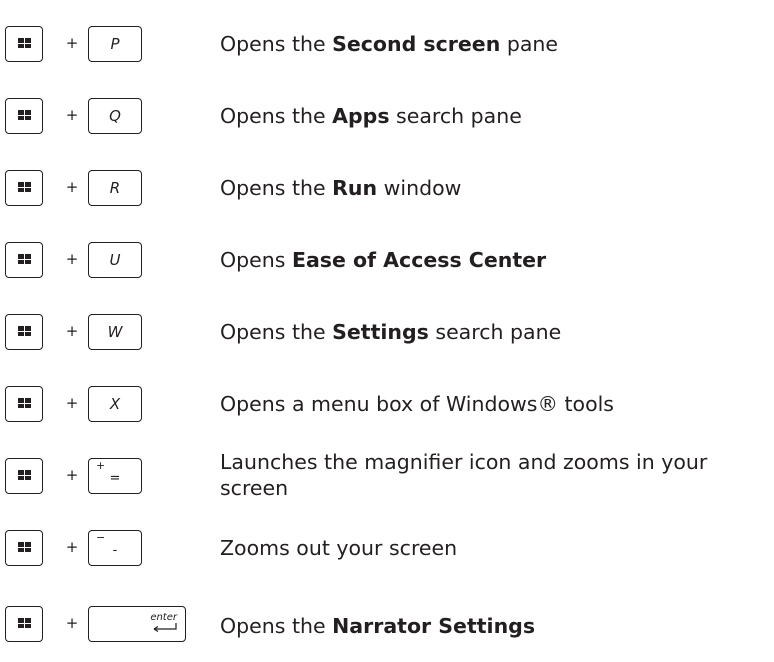 This screenshot has width=774, height=662. What do you see at coordinates (165, 628) in the screenshot?
I see `enter-arrow-icon` at bounding box center [165, 628].